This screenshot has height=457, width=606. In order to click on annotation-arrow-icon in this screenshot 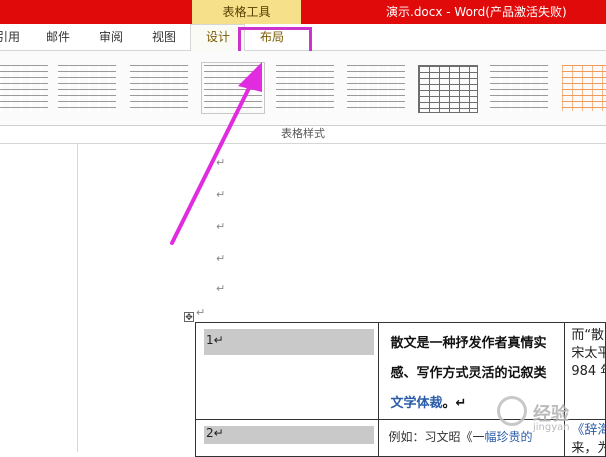, I will do `click(216, 153)`.